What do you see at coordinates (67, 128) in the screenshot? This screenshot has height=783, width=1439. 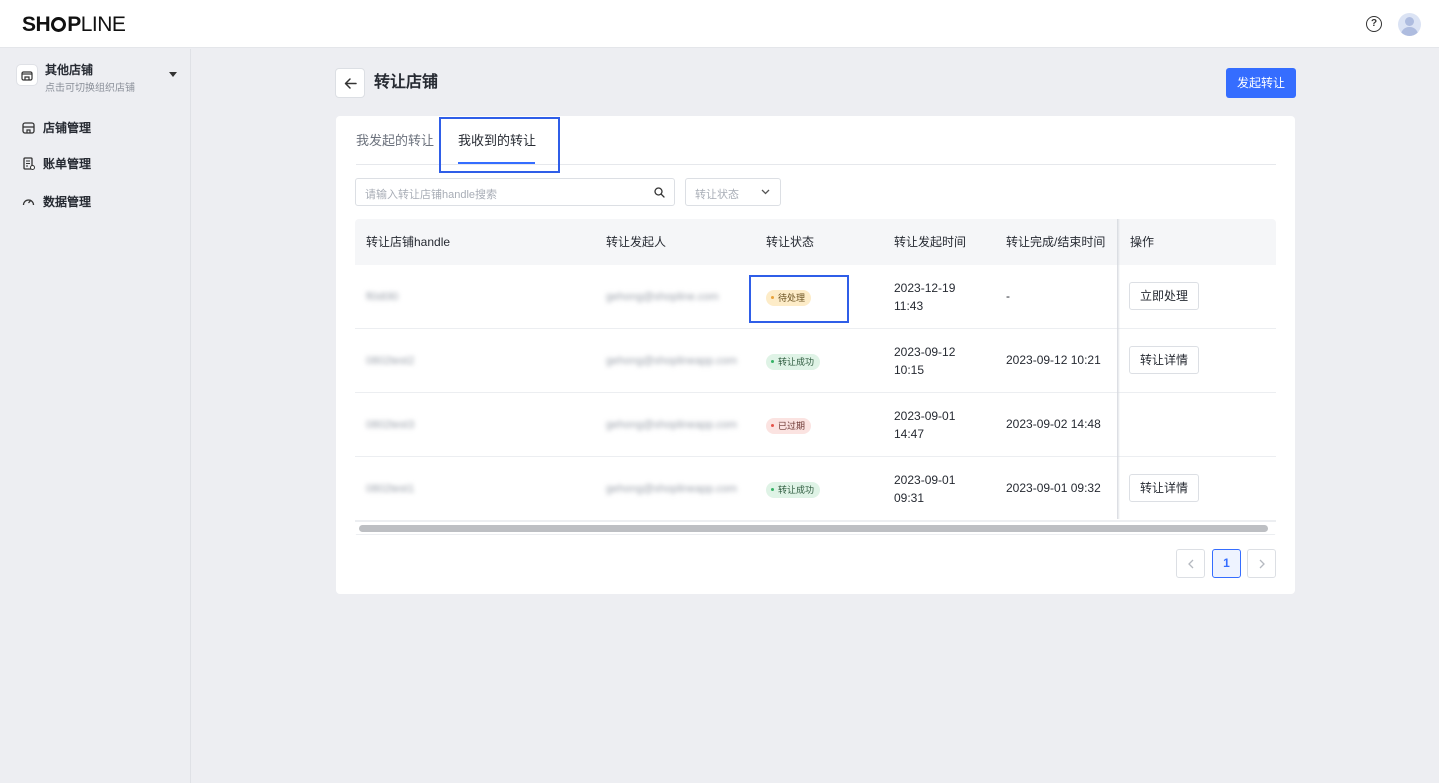 I see `sidebar-item-label: 店铺管理` at bounding box center [67, 128].